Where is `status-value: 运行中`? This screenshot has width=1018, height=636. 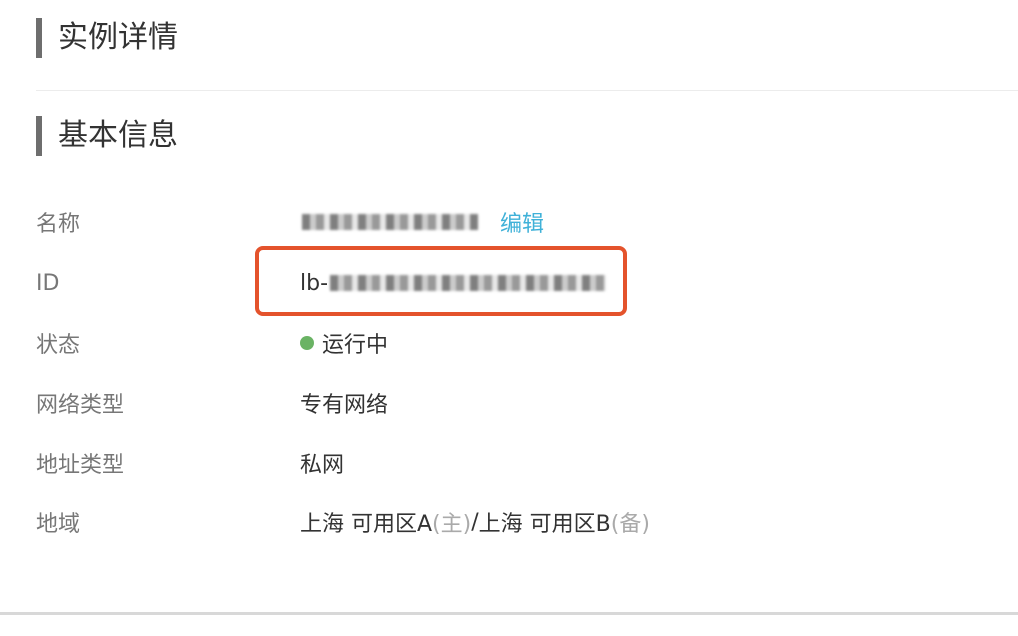 status-value: 运行中 is located at coordinates (344, 343).